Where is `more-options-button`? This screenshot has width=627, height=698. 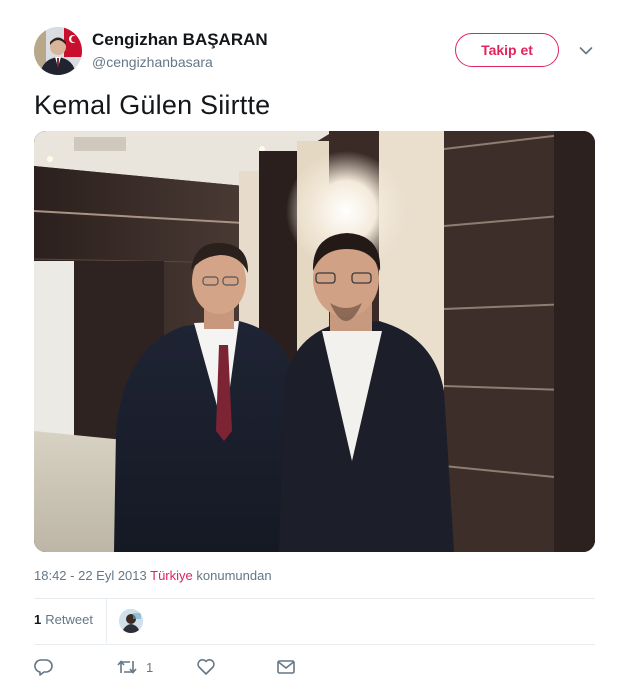
more-options-button is located at coordinates (586, 52).